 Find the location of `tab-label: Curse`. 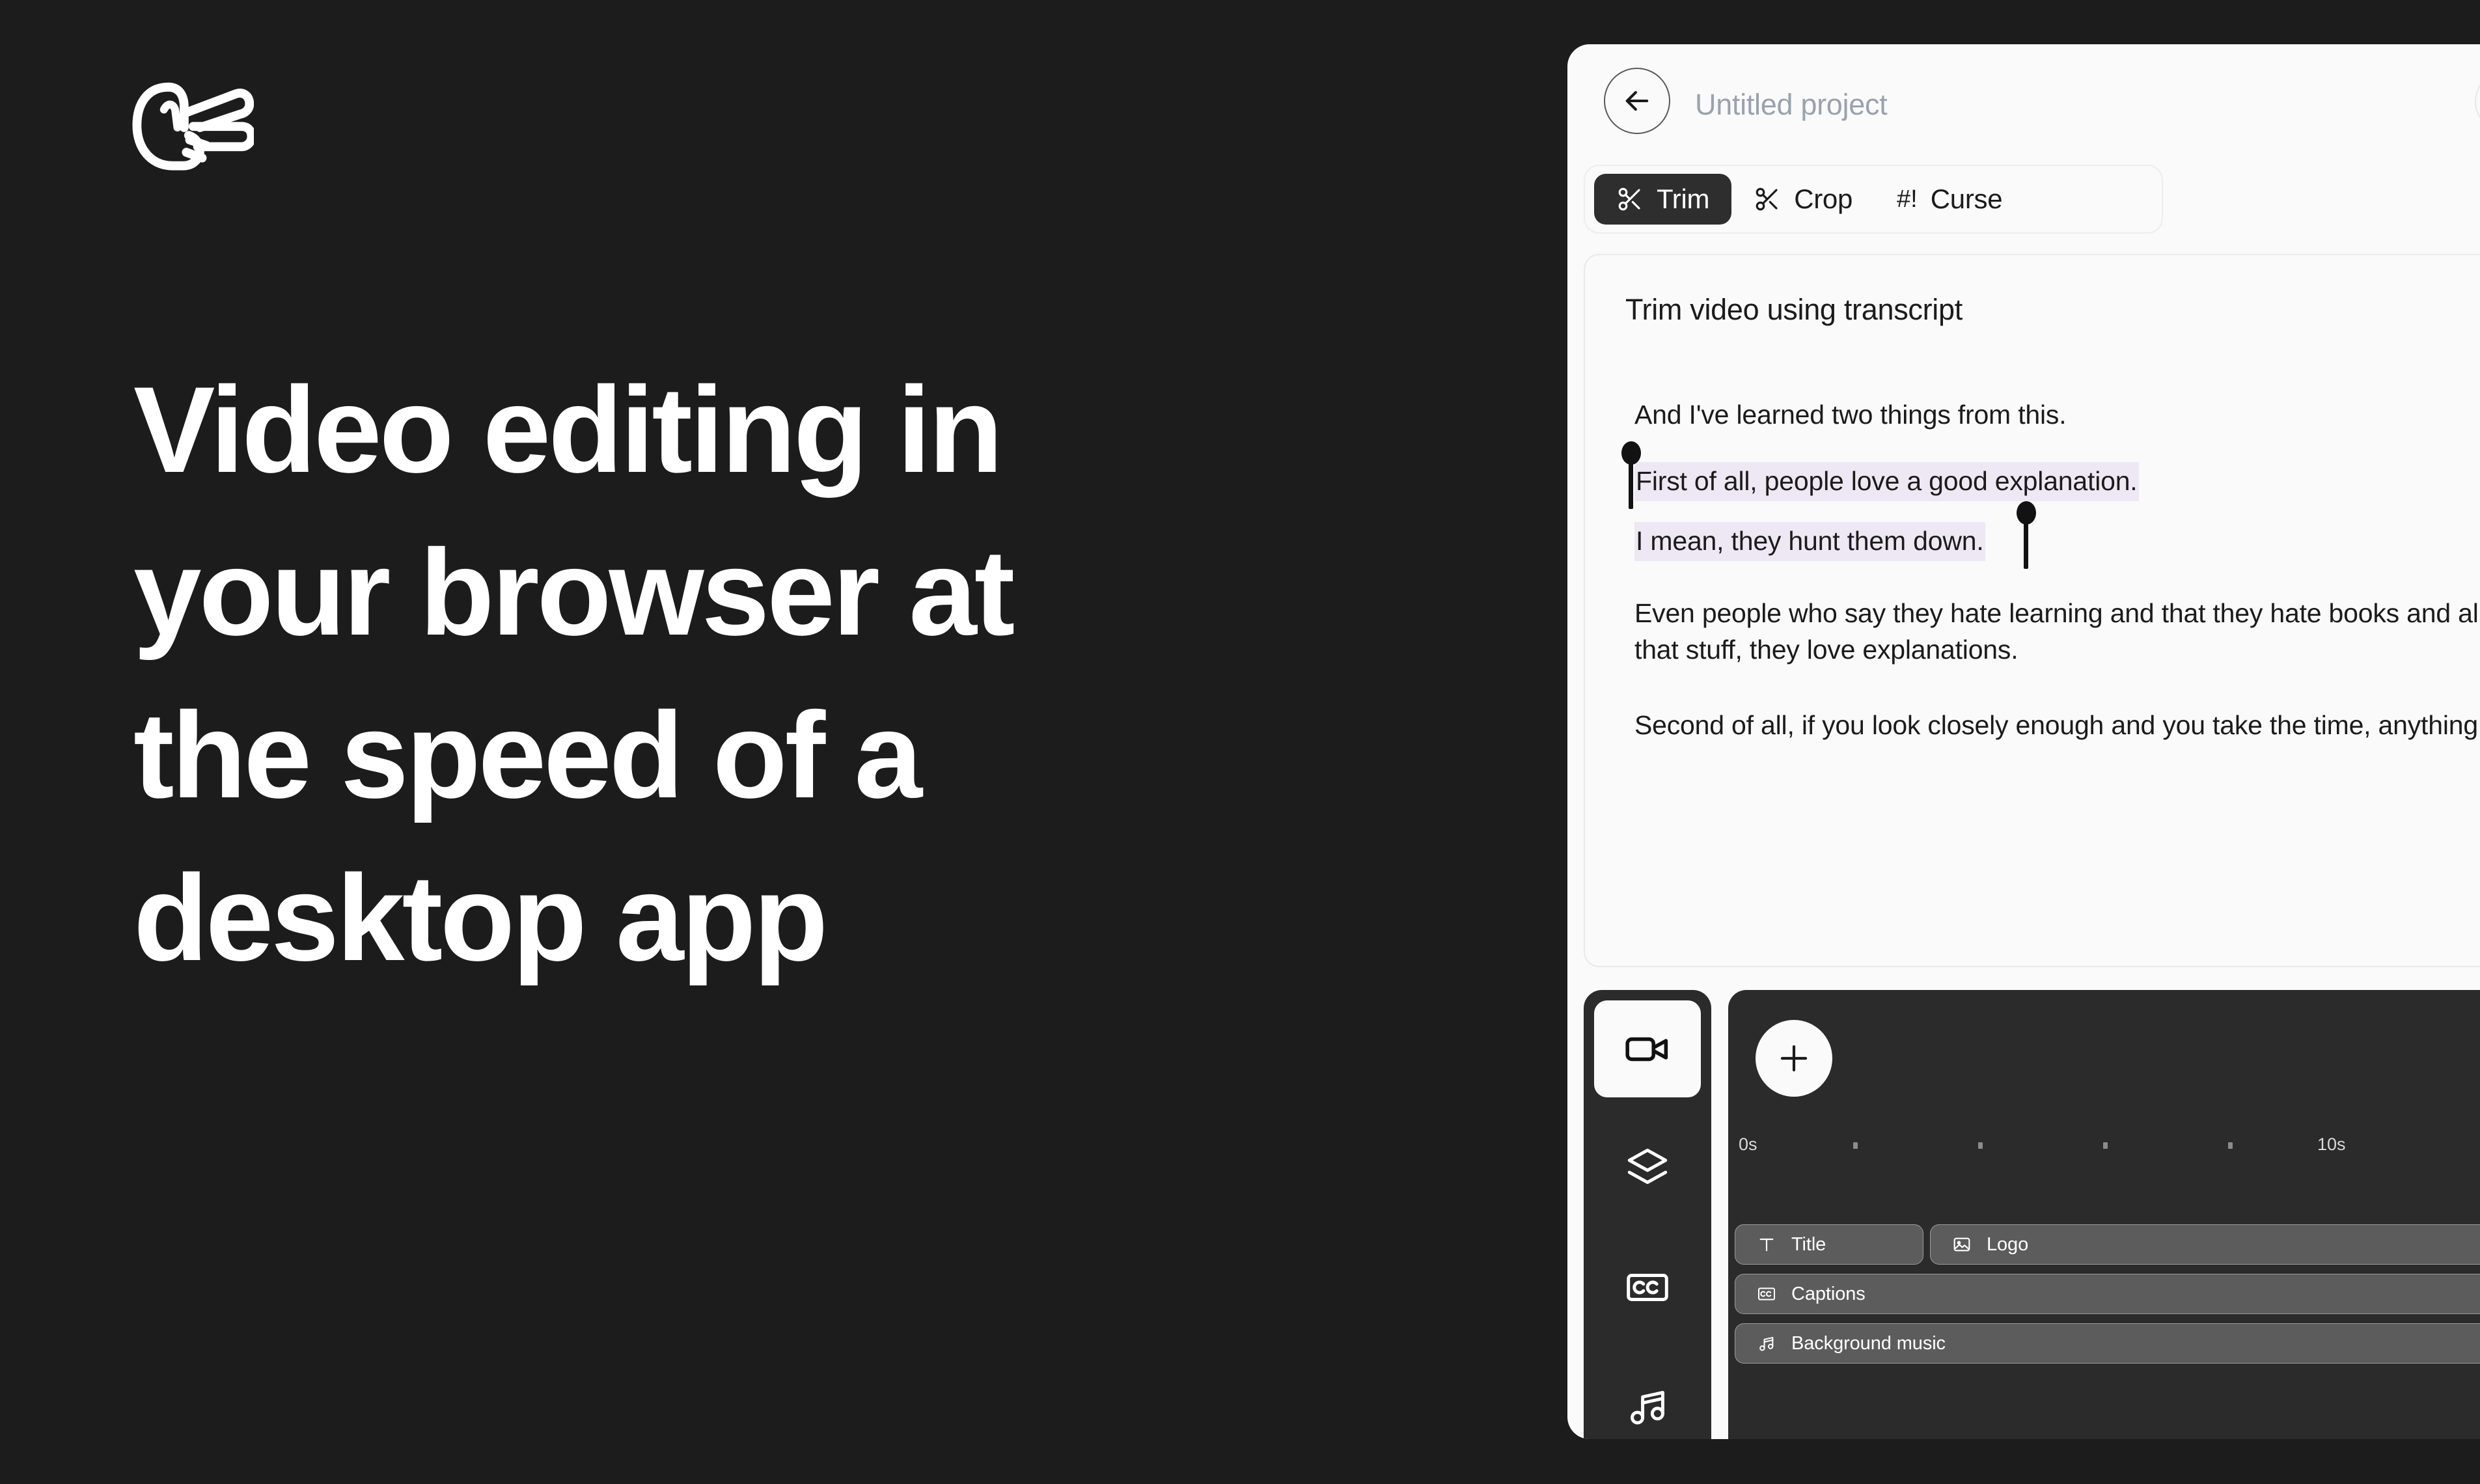

tab-label: Curse is located at coordinates (1967, 199).